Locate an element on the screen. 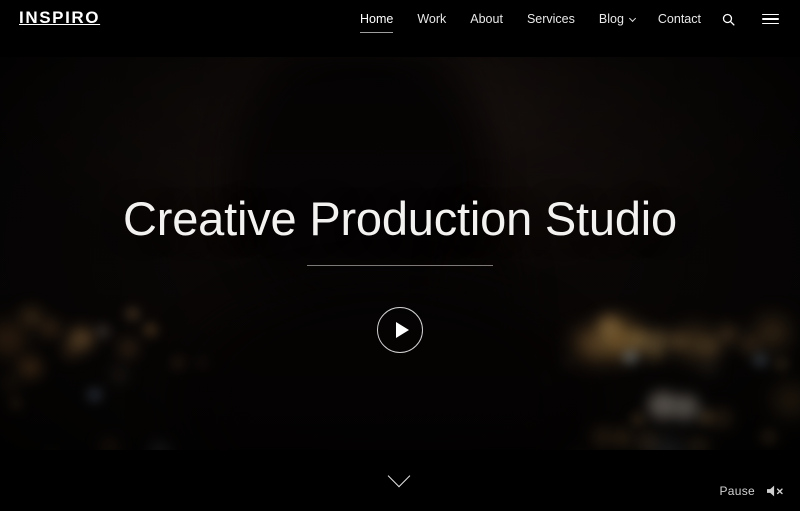 This screenshot has width=800, height=511. speaker-muted-icon is located at coordinates (775, 491).